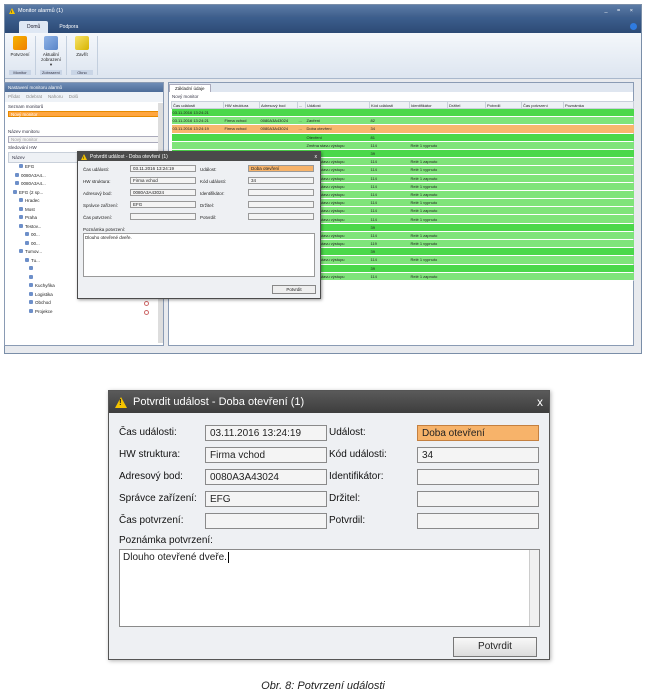 The width and height of the screenshot is (646, 700). What do you see at coordinates (73, 97) in the screenshot?
I see `down-button: Dolů` at bounding box center [73, 97].